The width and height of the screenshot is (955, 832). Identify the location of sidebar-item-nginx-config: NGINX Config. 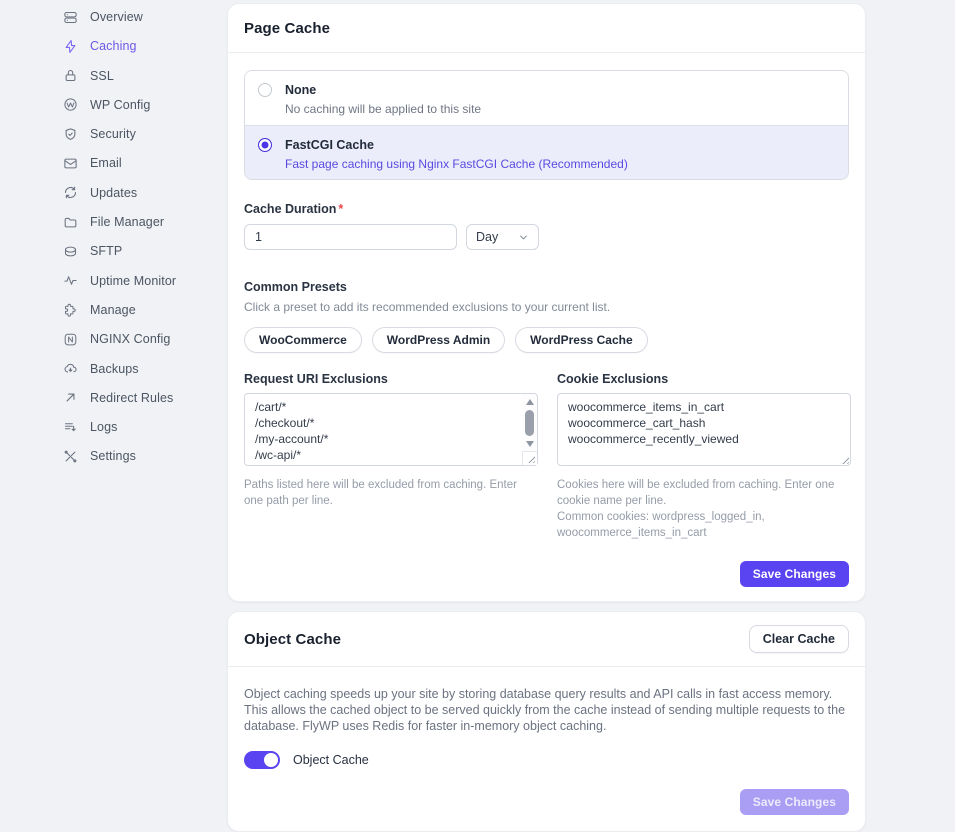
(113, 339).